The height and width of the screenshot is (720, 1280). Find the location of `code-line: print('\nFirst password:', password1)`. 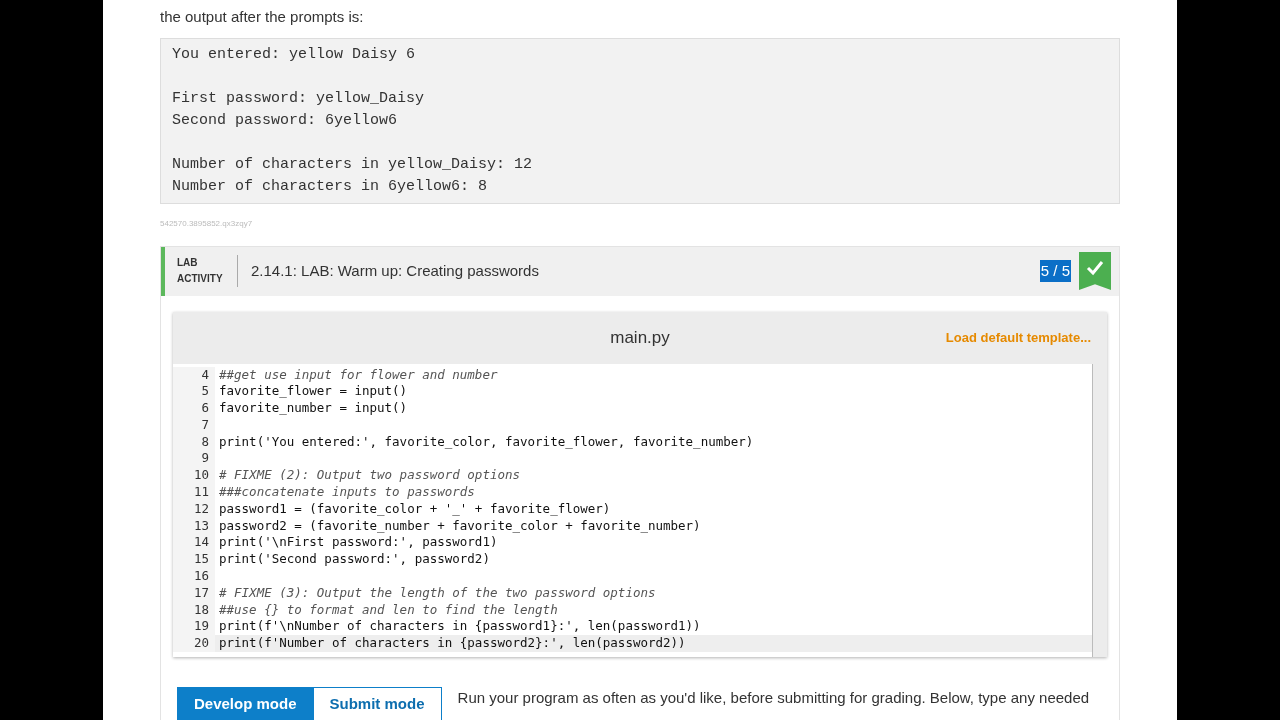

code-line: print('\nFirst password:', password1) is located at coordinates (358, 543).